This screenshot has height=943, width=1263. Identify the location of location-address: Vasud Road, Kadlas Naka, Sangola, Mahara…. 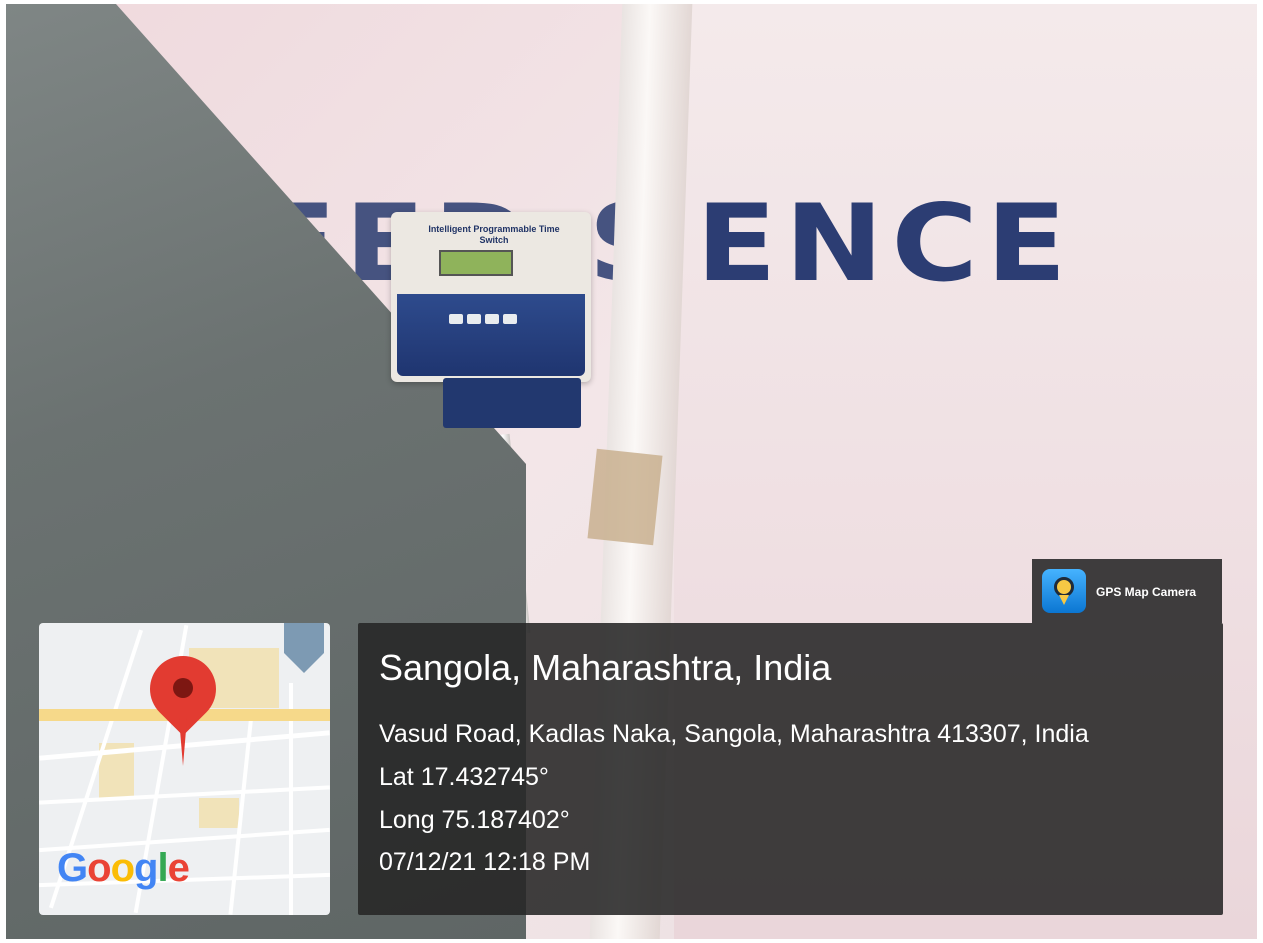
(734, 734).